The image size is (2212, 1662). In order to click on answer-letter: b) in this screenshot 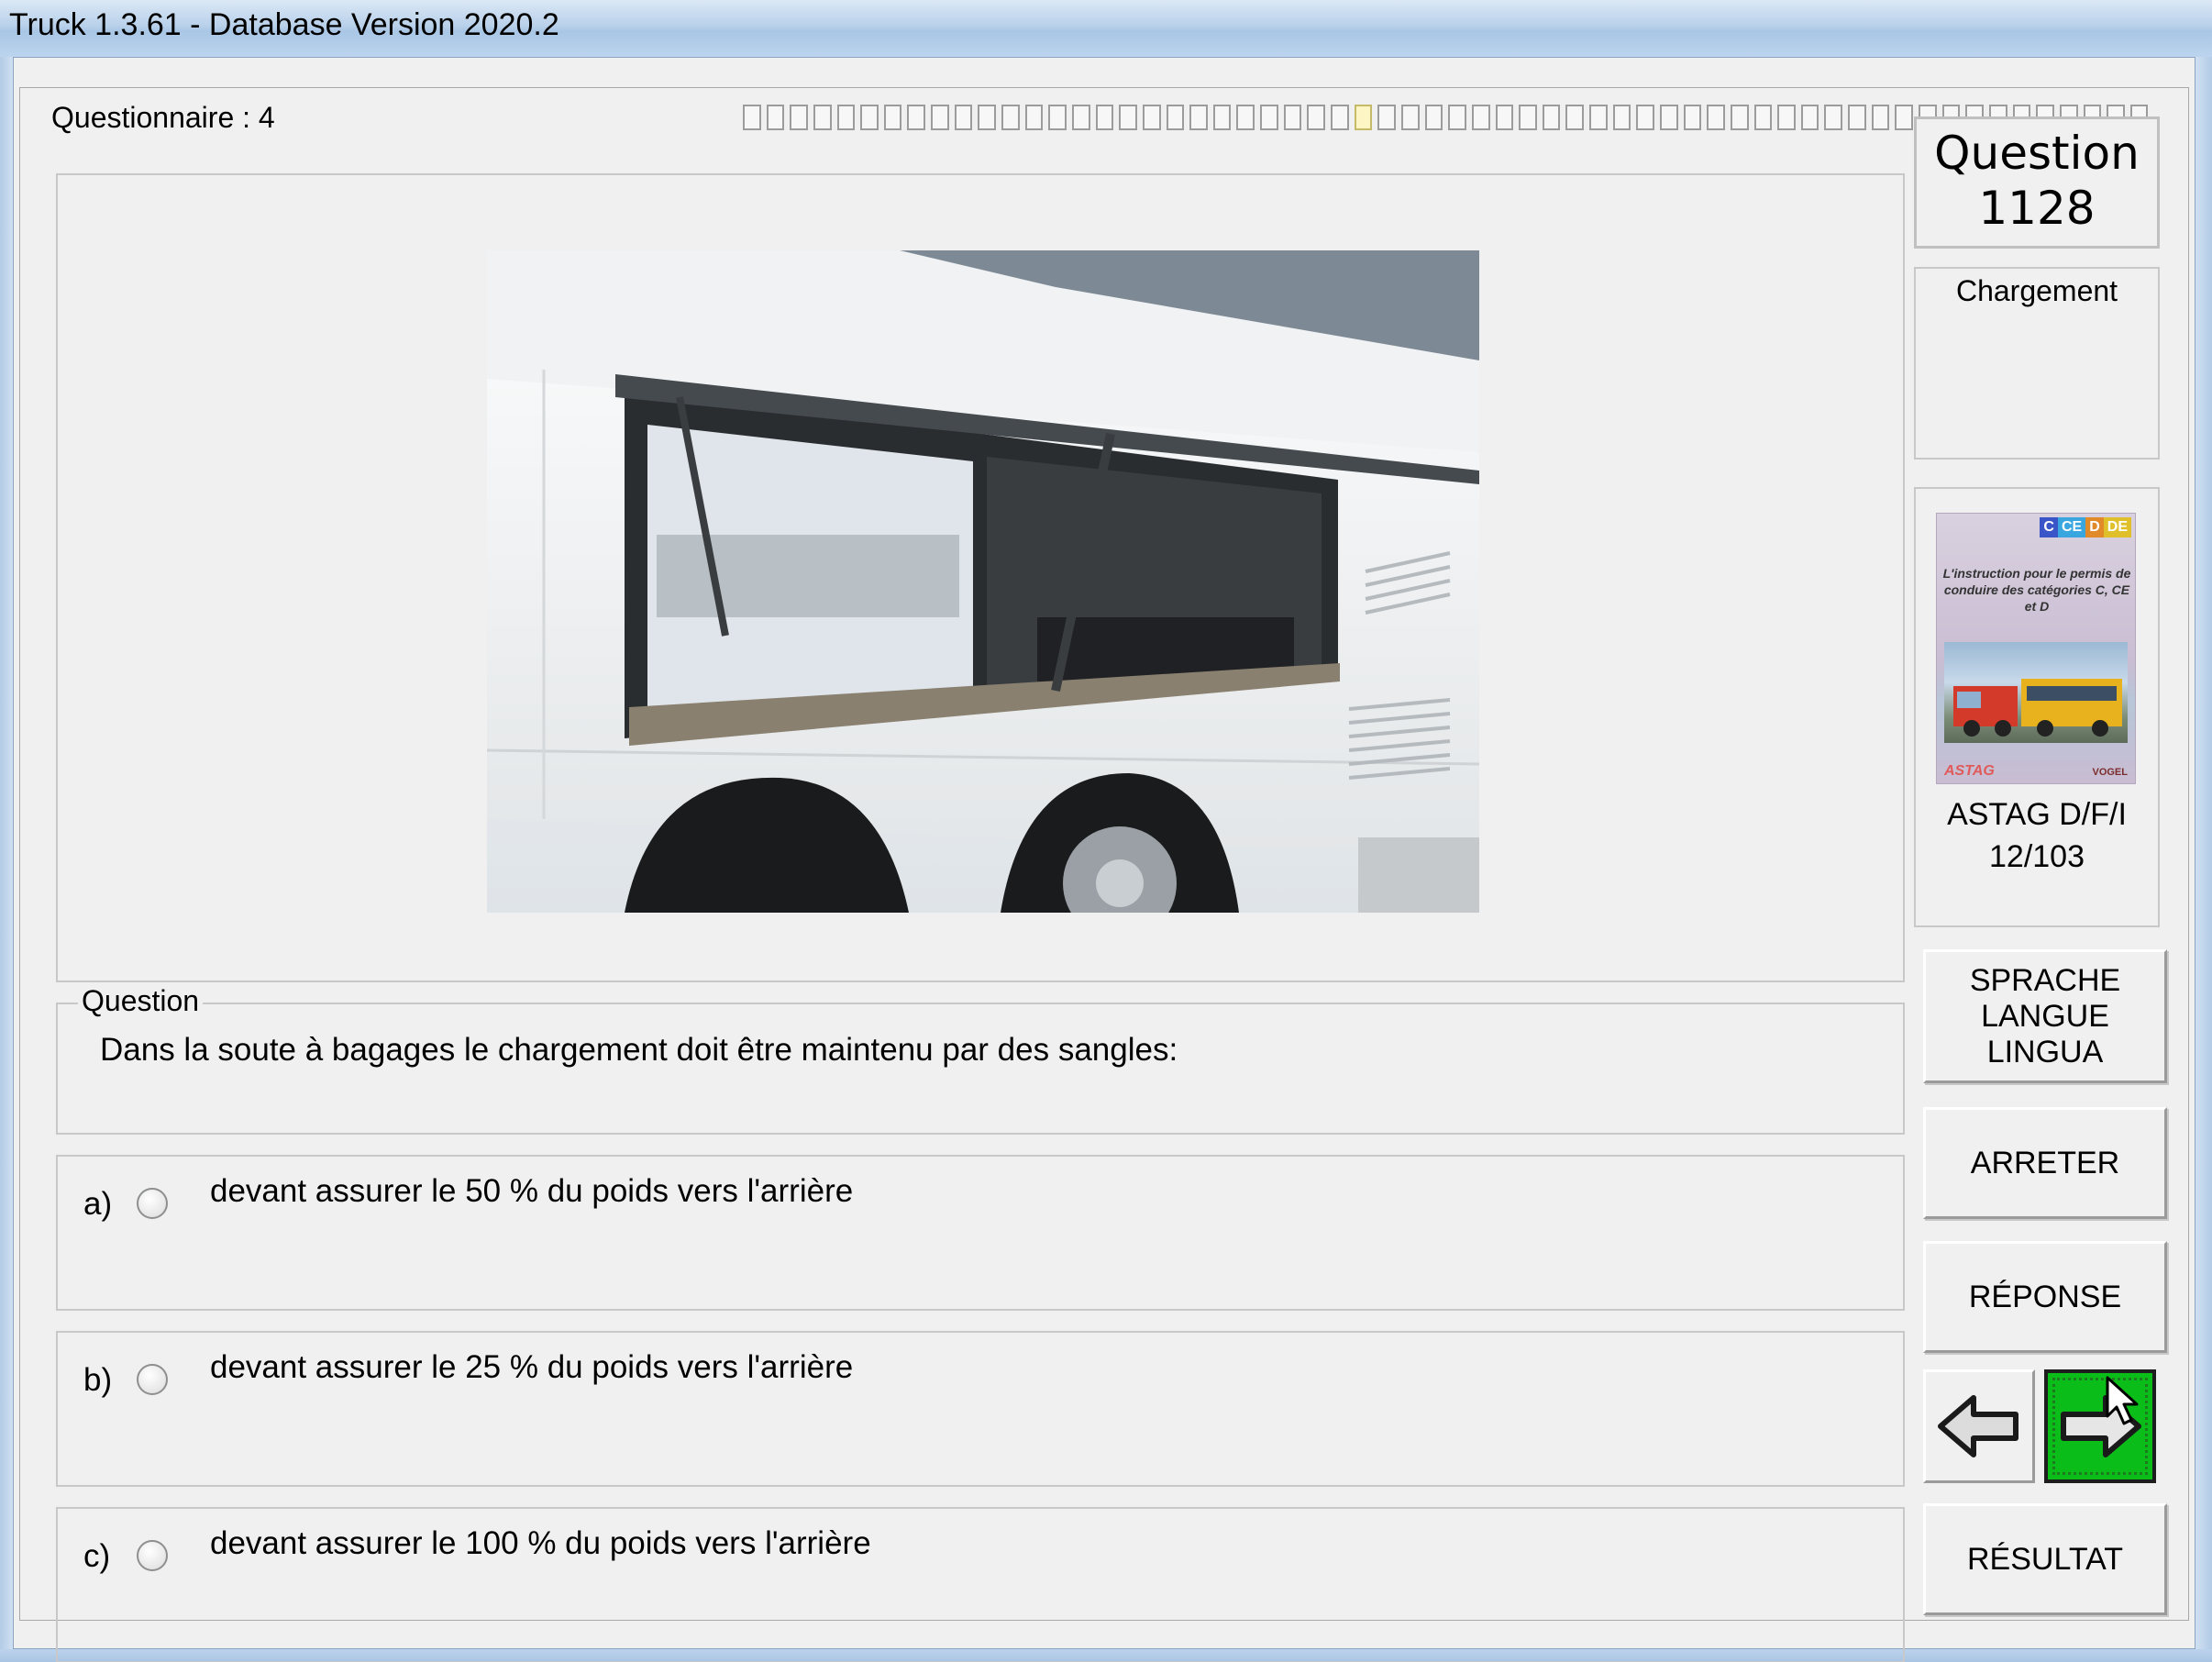, I will do `click(98, 1380)`.